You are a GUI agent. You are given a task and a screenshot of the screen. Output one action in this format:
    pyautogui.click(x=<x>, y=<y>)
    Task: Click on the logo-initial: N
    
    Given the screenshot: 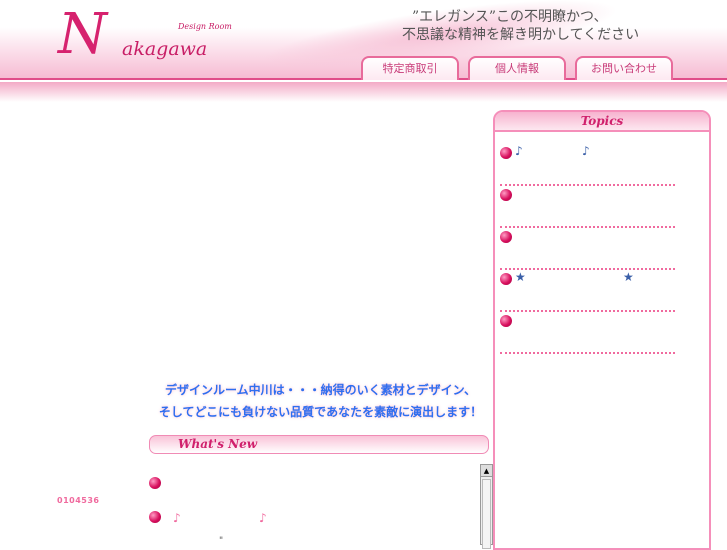 What is the action you would take?
    pyautogui.click(x=82, y=34)
    